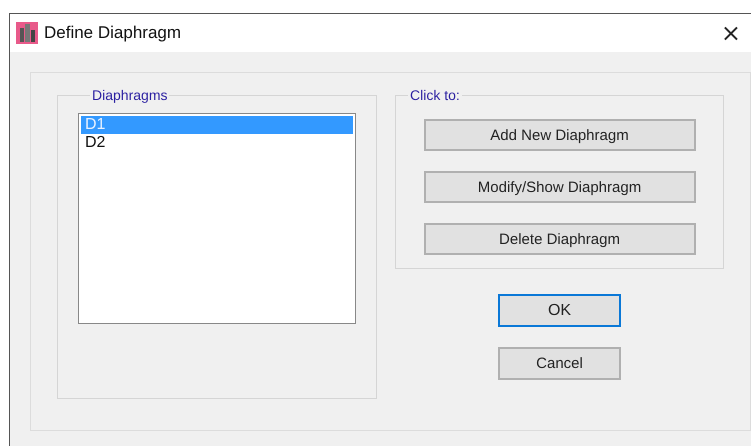 This screenshot has height=446, width=751. What do you see at coordinates (559, 310) in the screenshot?
I see `ok-button: OK` at bounding box center [559, 310].